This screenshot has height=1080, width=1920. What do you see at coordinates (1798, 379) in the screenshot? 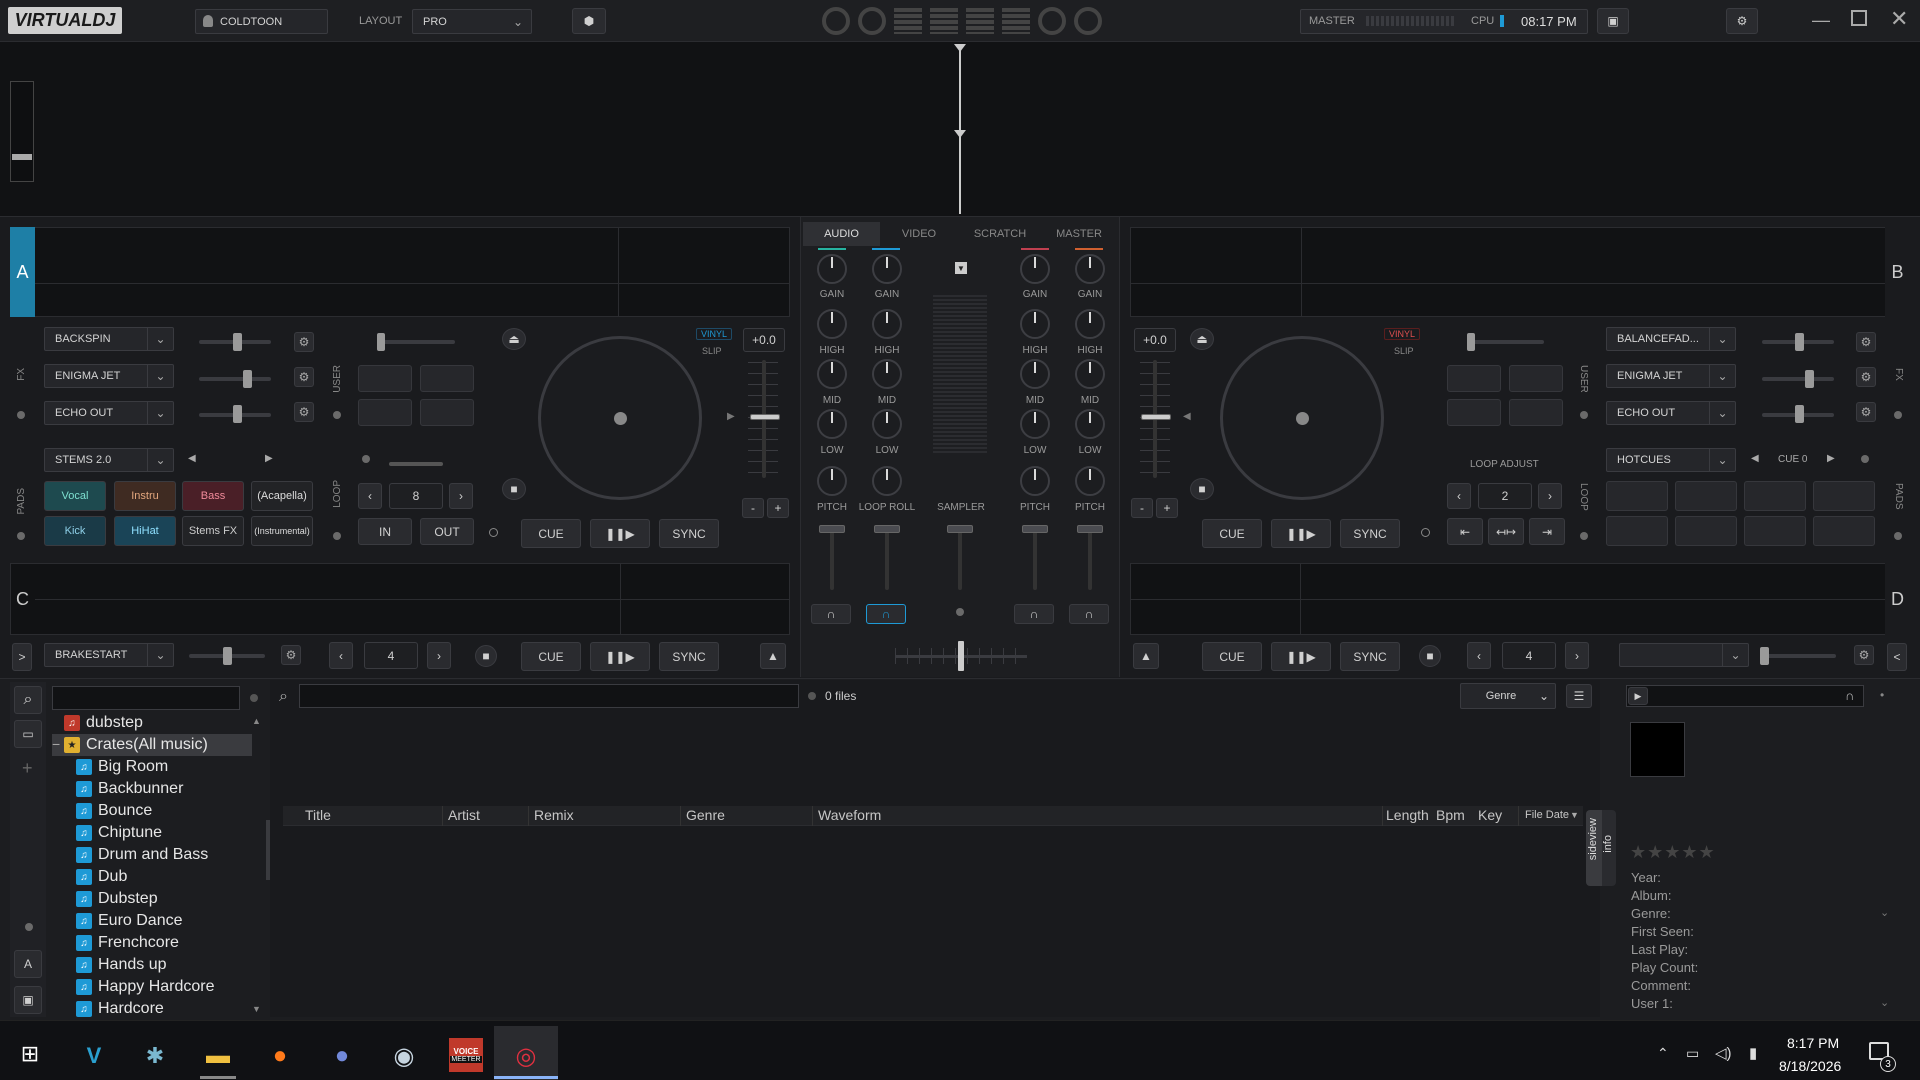
I see `deck-b-fx2-slider` at bounding box center [1798, 379].